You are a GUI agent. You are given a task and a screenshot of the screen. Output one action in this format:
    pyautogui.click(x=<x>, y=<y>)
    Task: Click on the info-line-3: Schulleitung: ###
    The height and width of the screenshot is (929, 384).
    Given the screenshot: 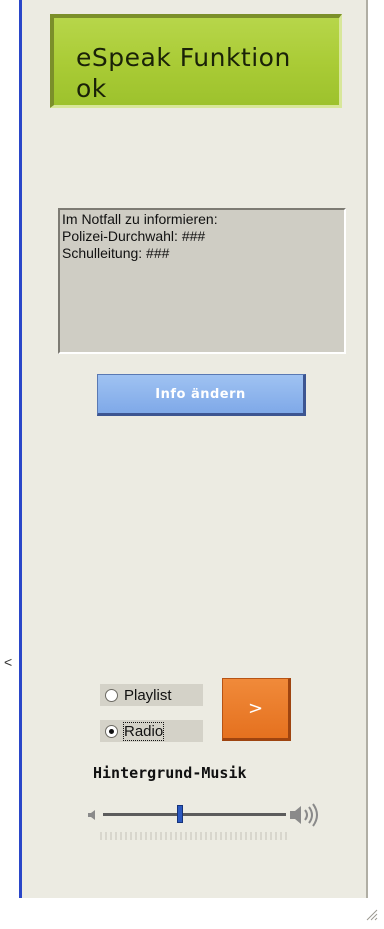 What is the action you would take?
    pyautogui.click(x=116, y=253)
    